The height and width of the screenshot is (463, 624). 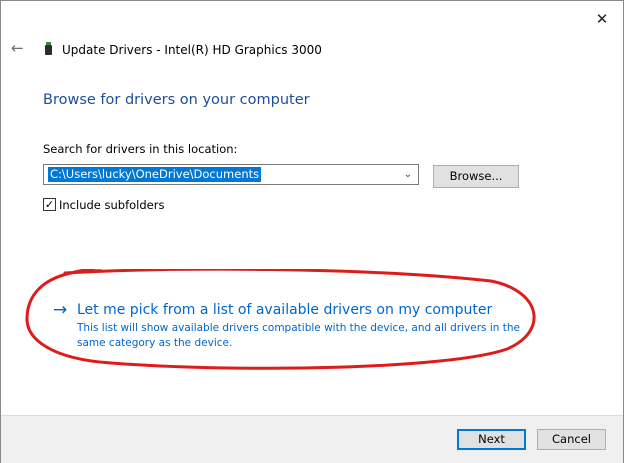 I want to click on driver-path-combobox: C:\Users\lucky\OneDrive\Documents ⌄, so click(x=231, y=174).